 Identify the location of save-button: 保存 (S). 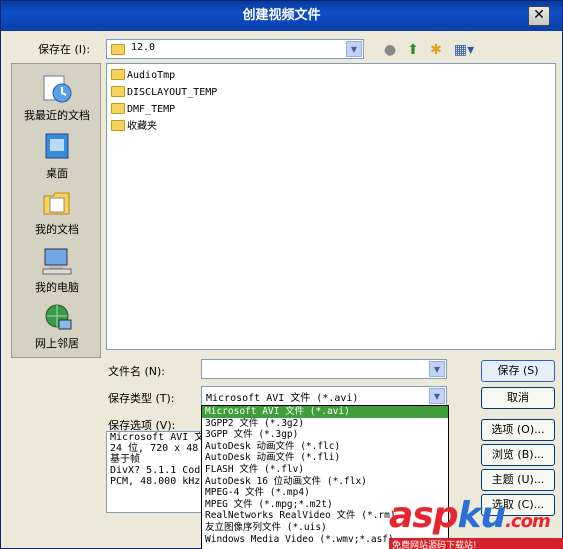
(518, 371).